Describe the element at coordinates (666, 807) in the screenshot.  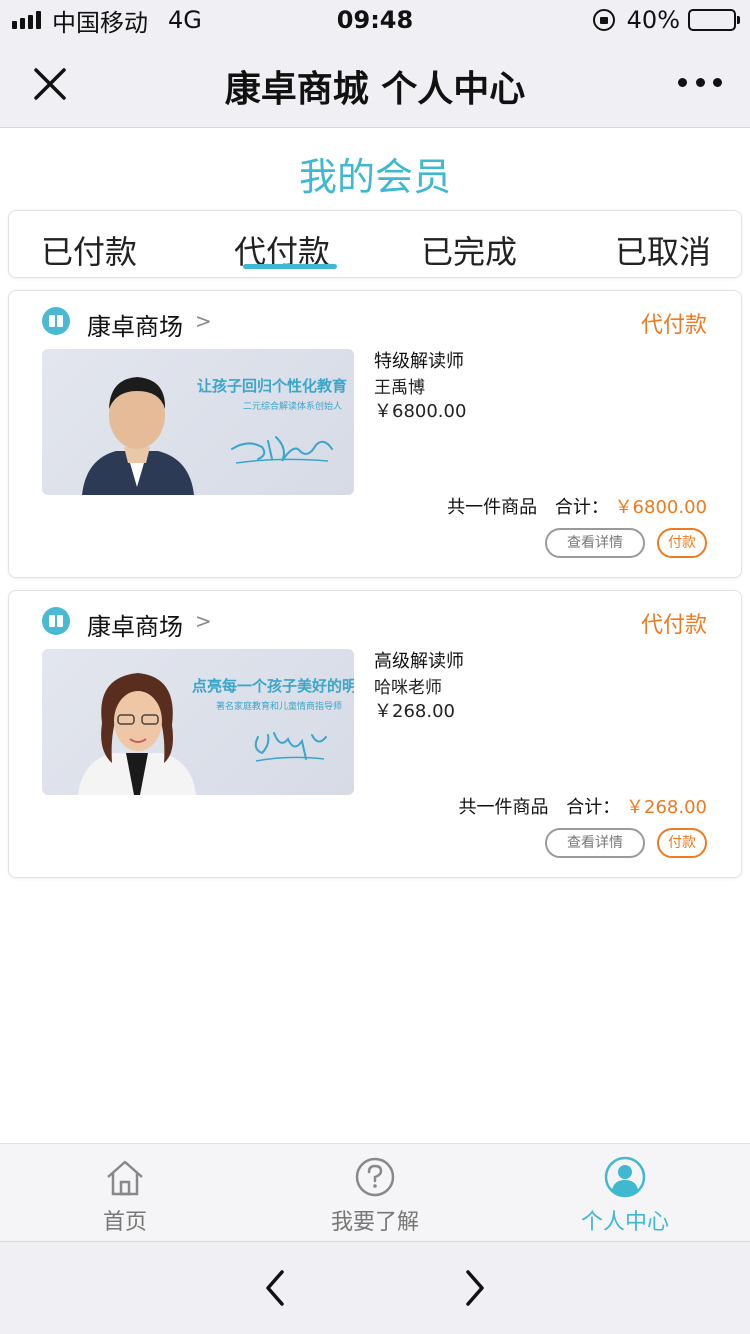
I see `total-amount: ￥268.00` at that location.